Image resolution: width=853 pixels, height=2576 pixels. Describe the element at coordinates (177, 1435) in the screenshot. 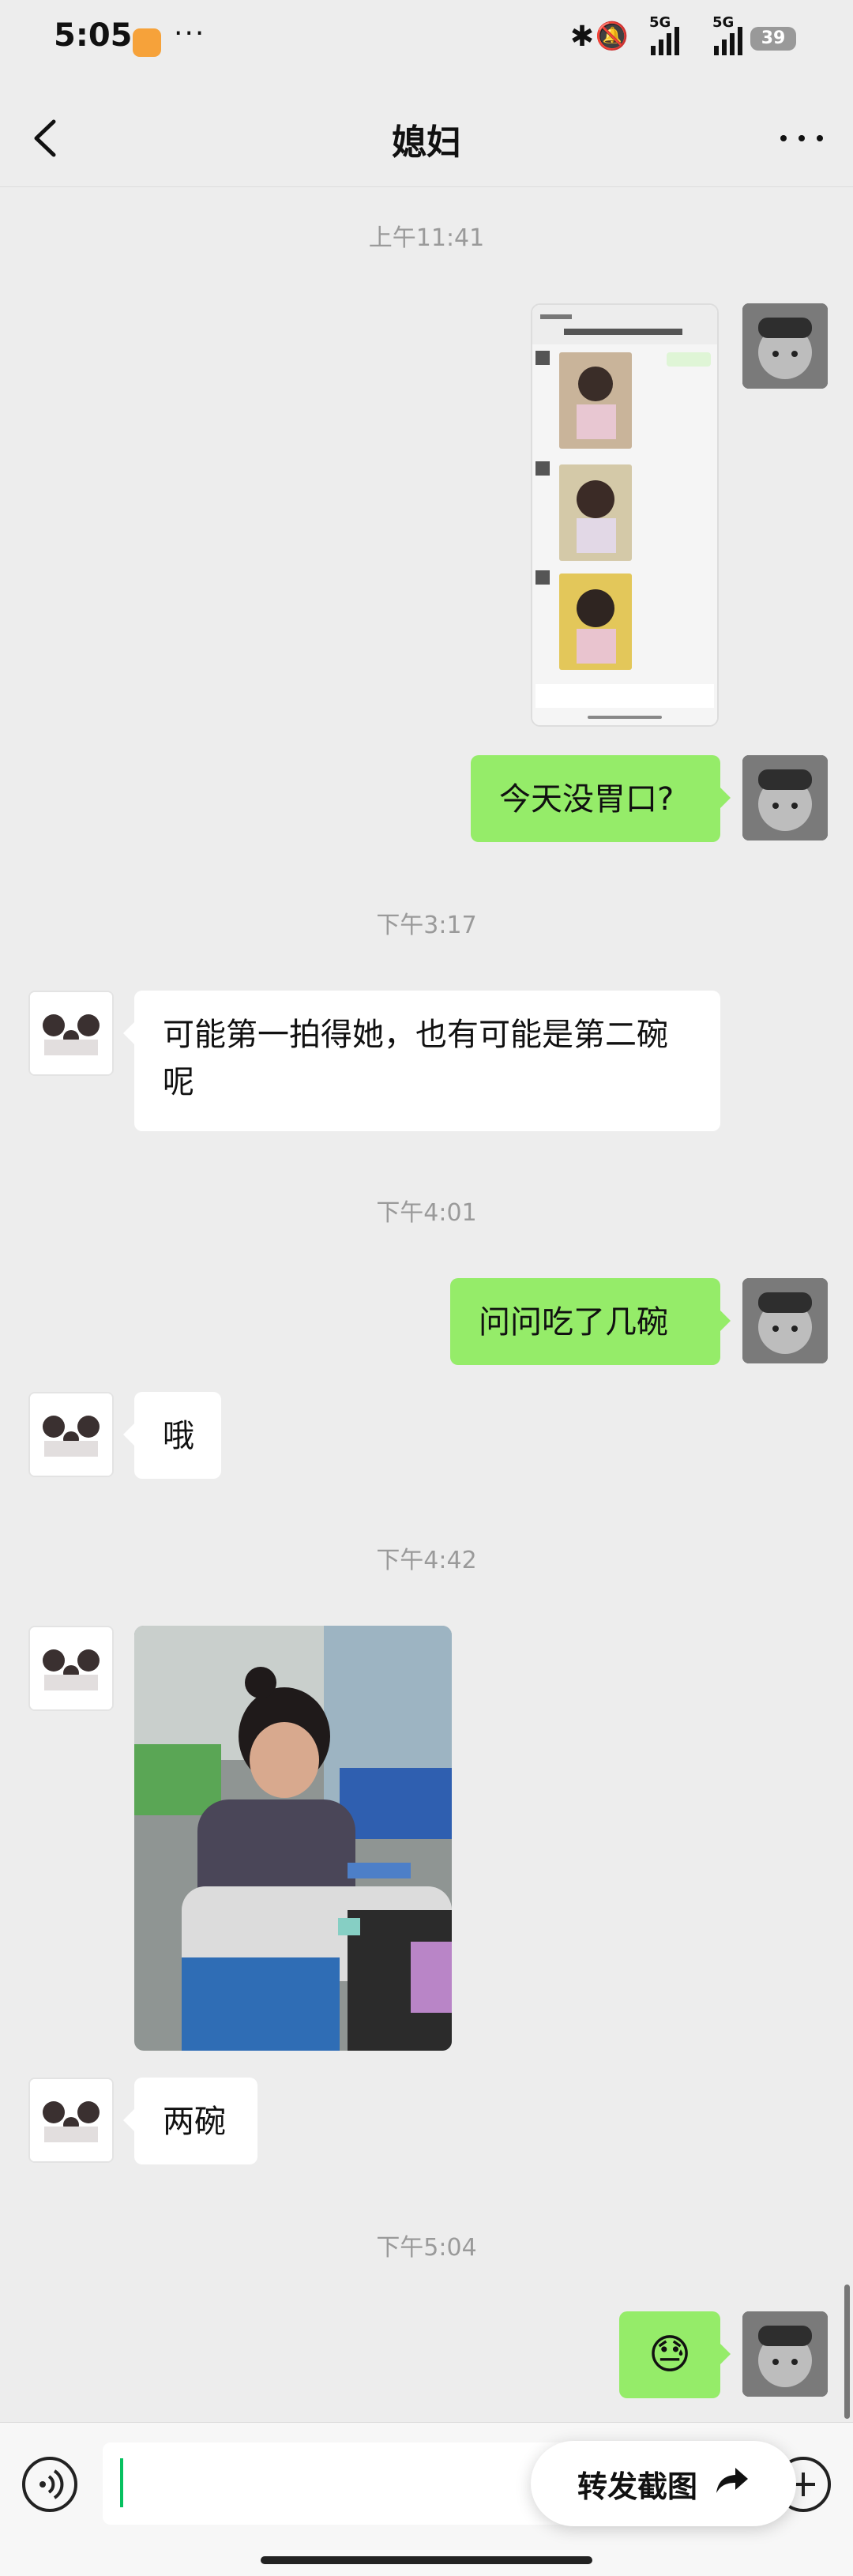

I see `message-bubble-received: 哦` at that location.